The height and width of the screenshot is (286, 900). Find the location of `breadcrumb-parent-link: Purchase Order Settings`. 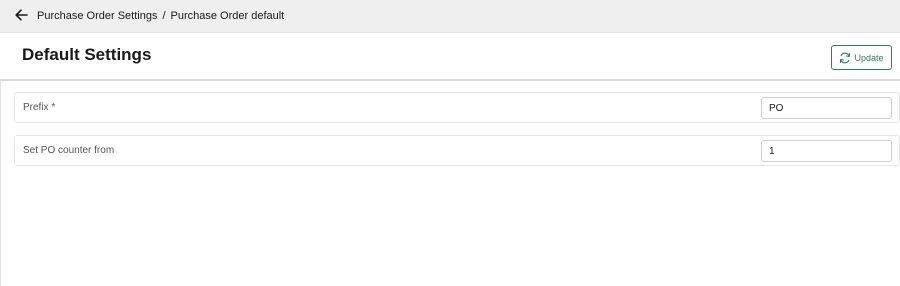

breadcrumb-parent-link: Purchase Order Settings is located at coordinates (97, 16).